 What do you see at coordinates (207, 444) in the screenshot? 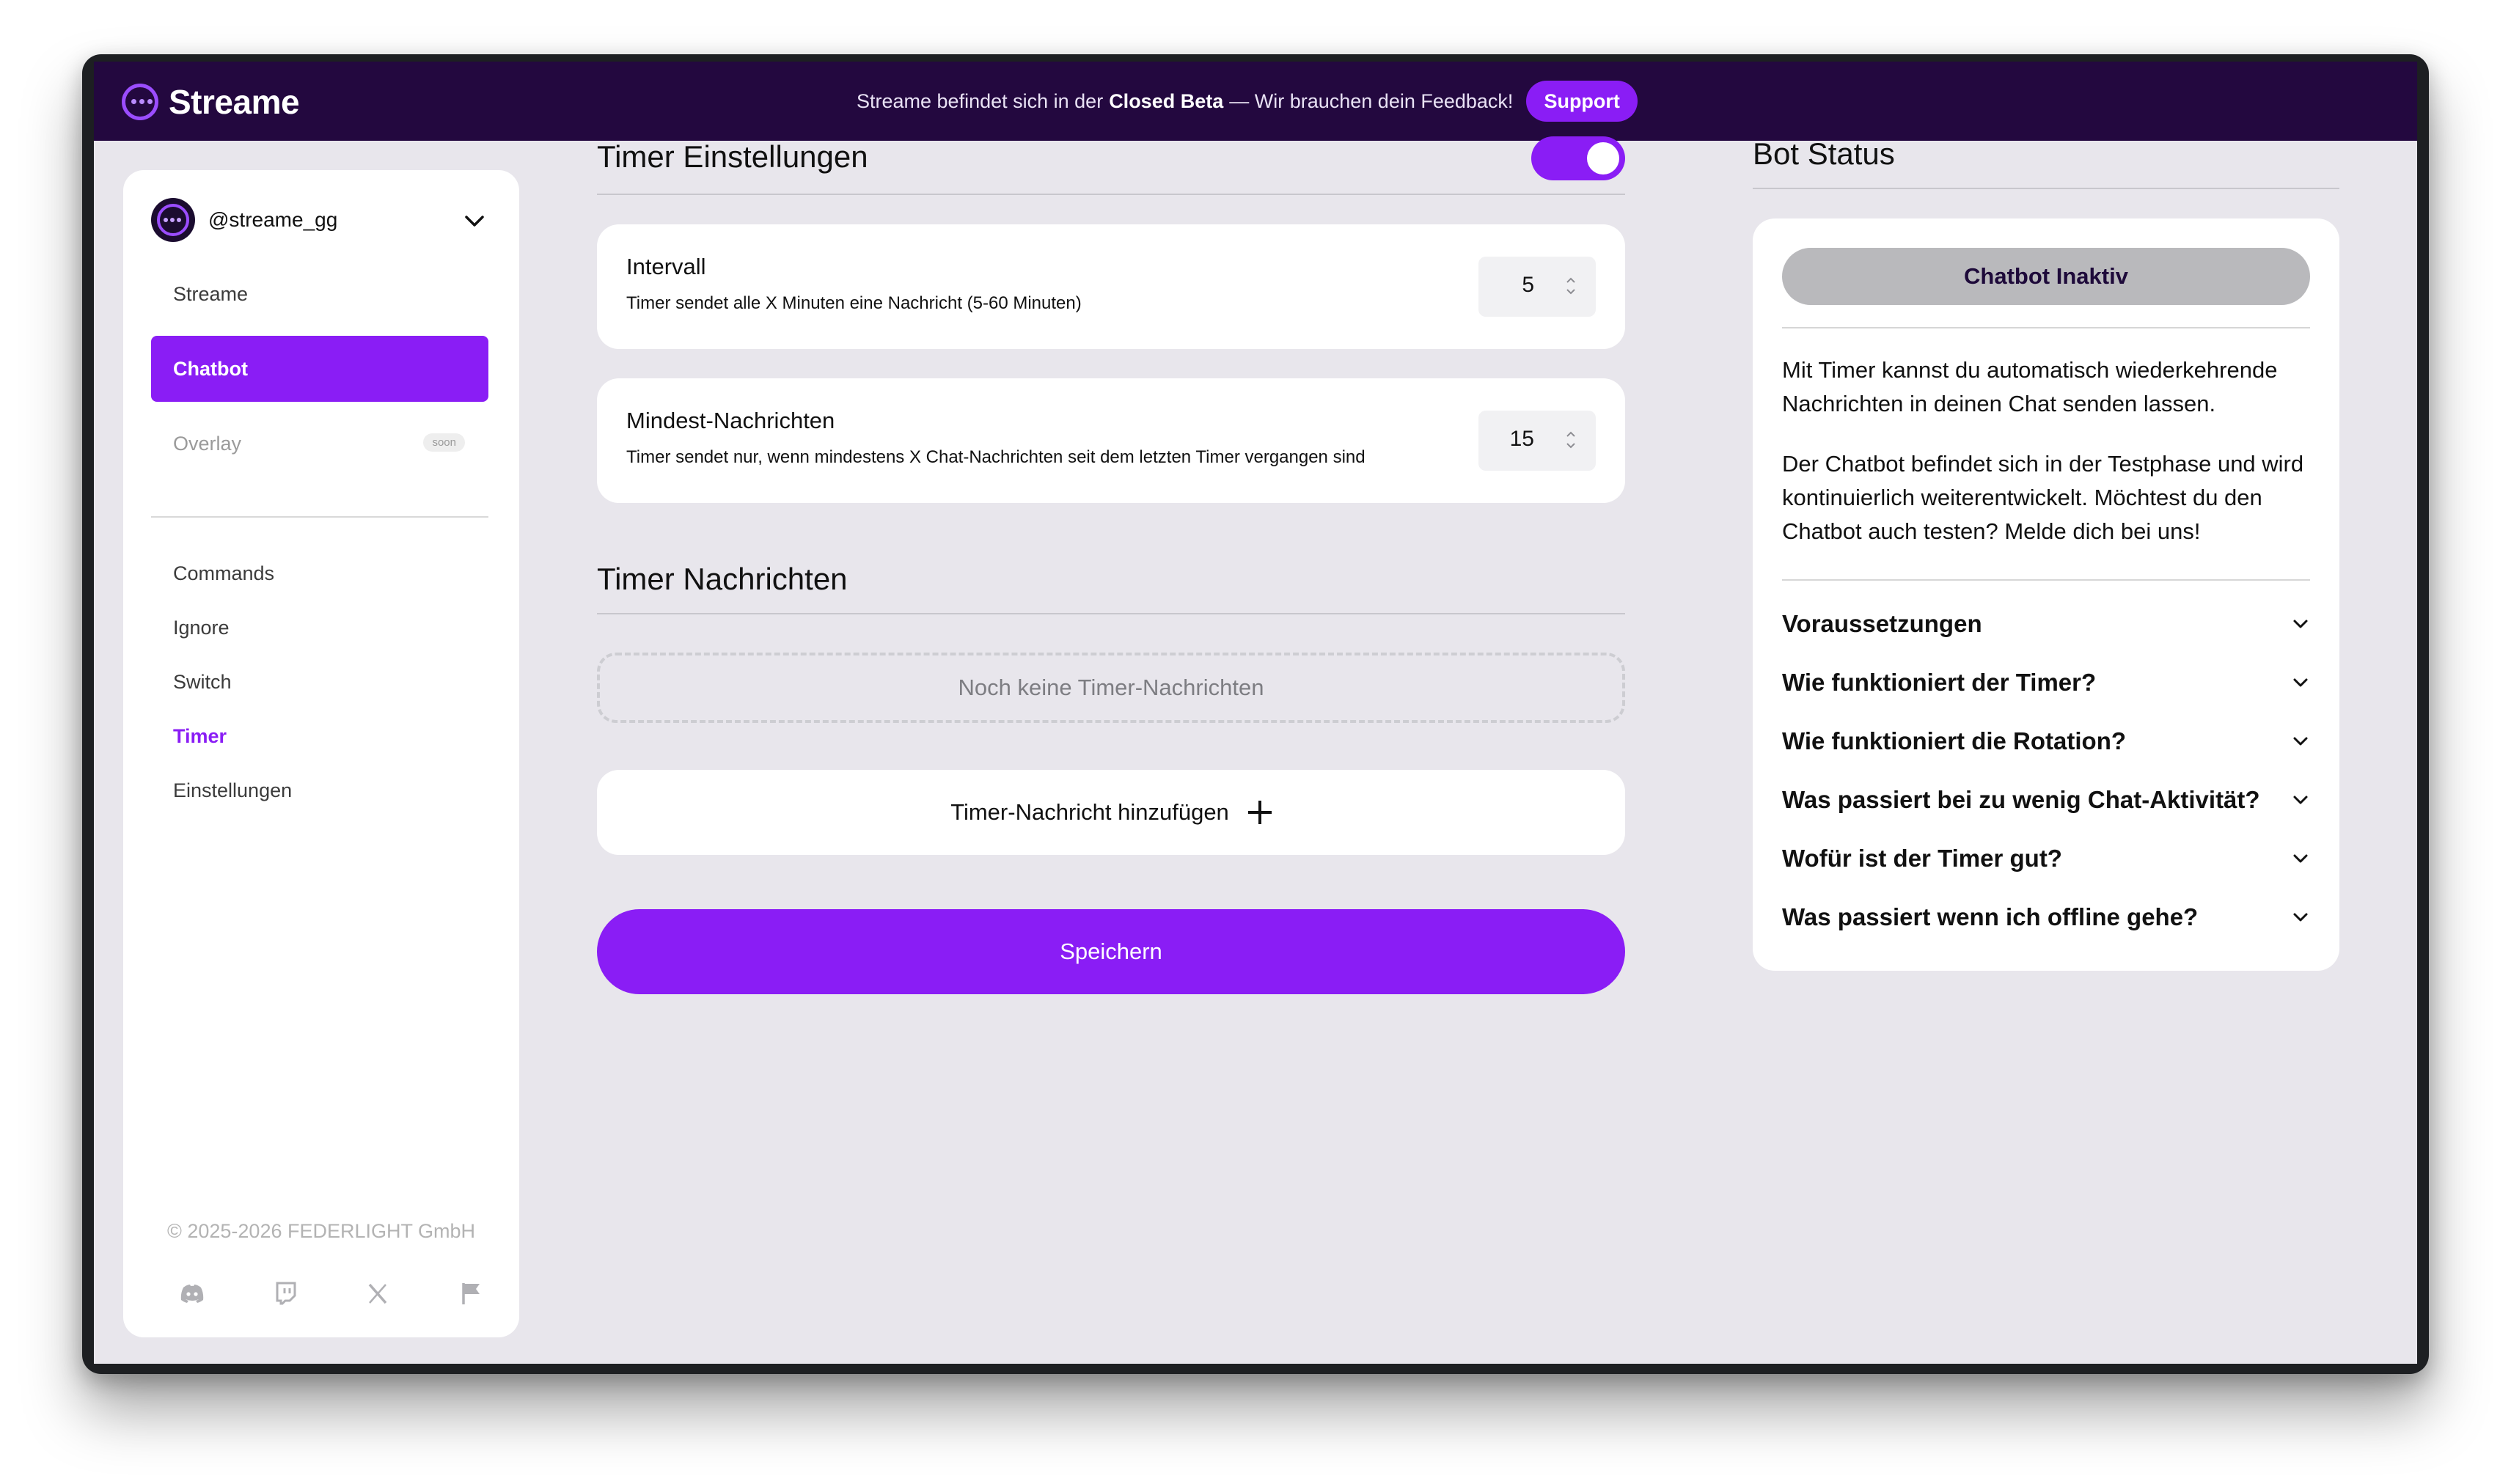
I see `sidebar-item-label: Overlay` at bounding box center [207, 444].